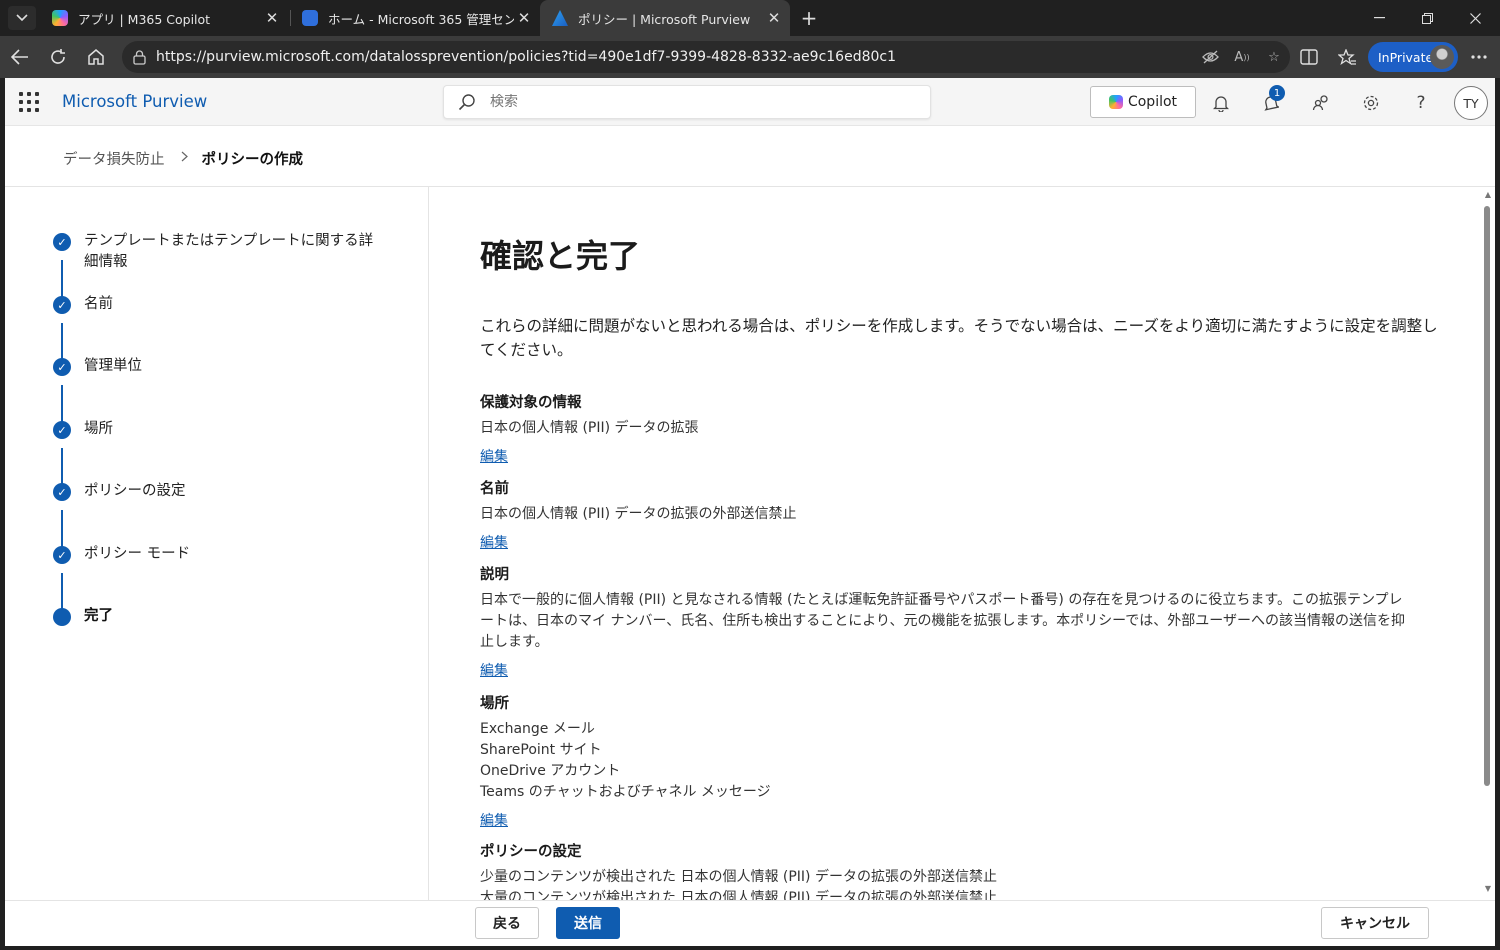 This screenshot has height=950, width=1500. What do you see at coordinates (531, 852) in the screenshot?
I see `section-title: ポリシーの設定` at bounding box center [531, 852].